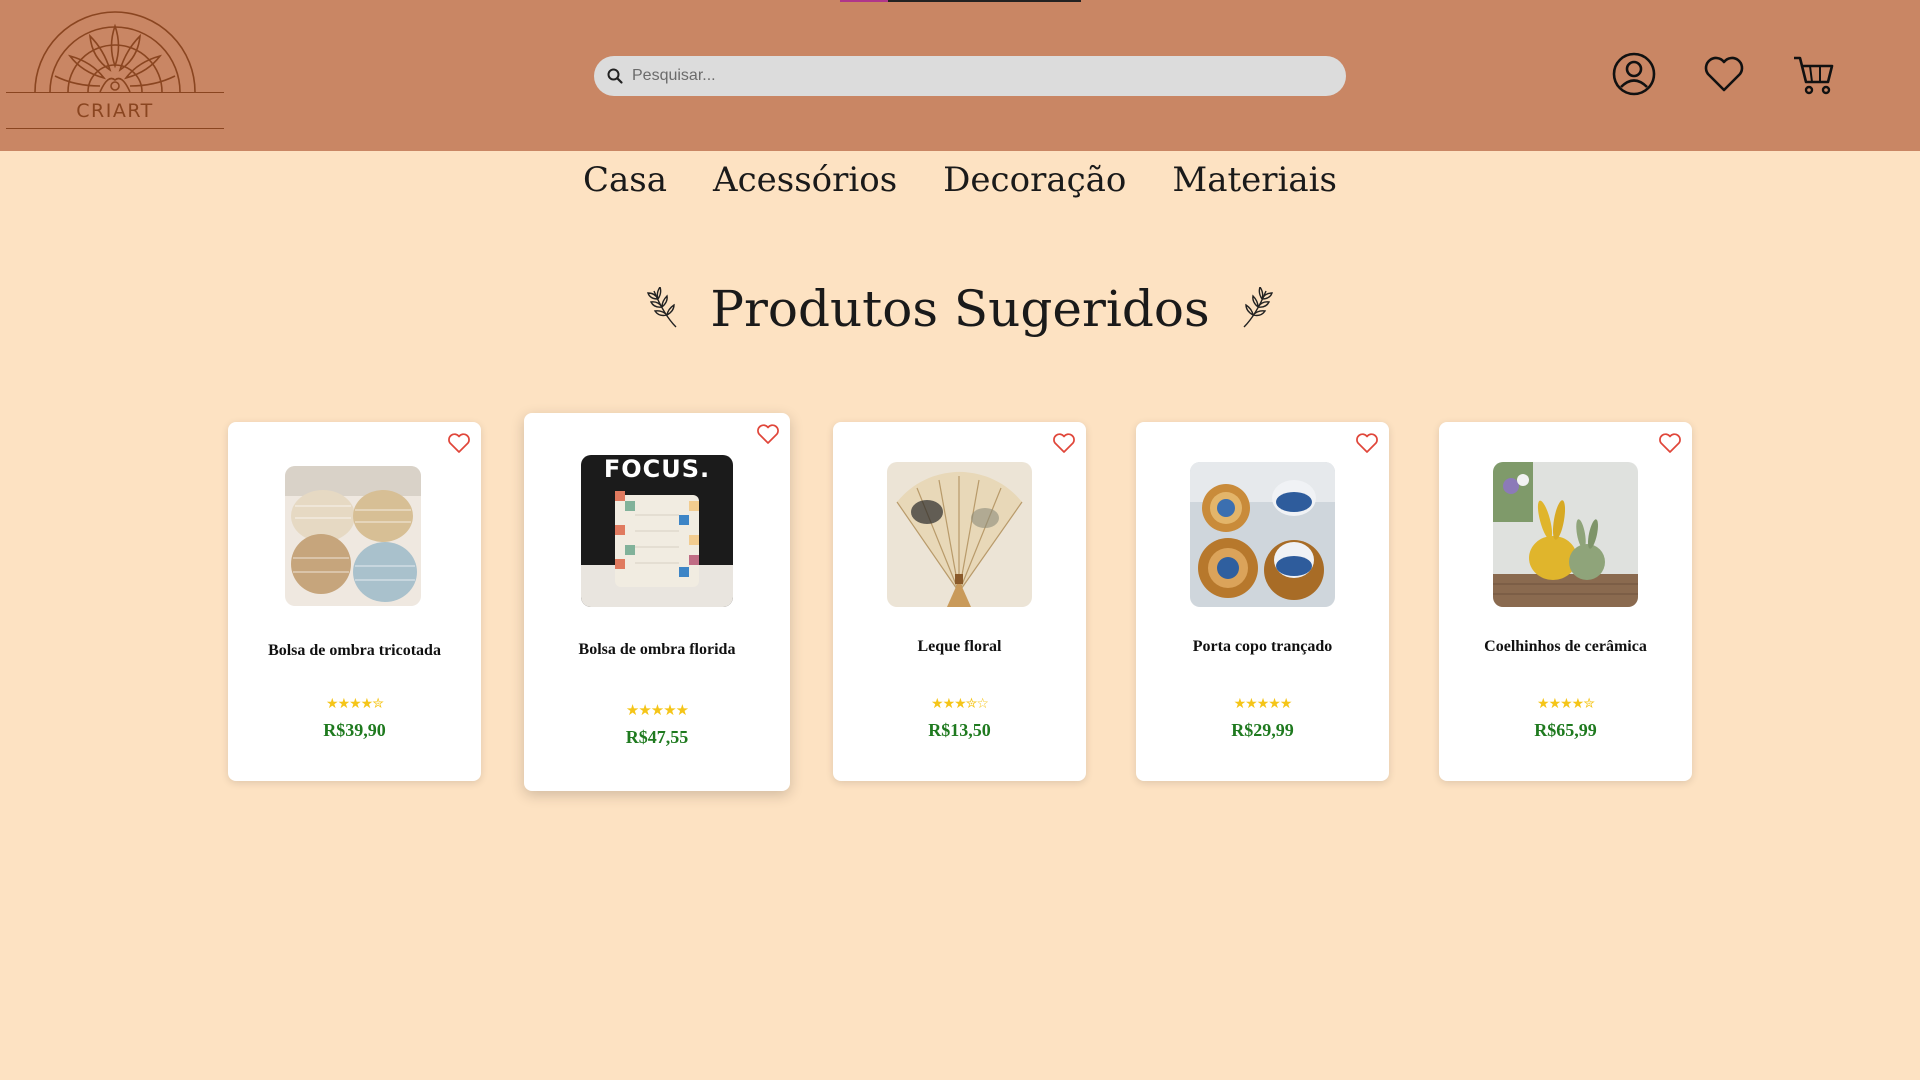 The width and height of the screenshot is (1920, 1080). What do you see at coordinates (805, 180) in the screenshot?
I see `nav-item-acessorios: Acessórios` at bounding box center [805, 180].